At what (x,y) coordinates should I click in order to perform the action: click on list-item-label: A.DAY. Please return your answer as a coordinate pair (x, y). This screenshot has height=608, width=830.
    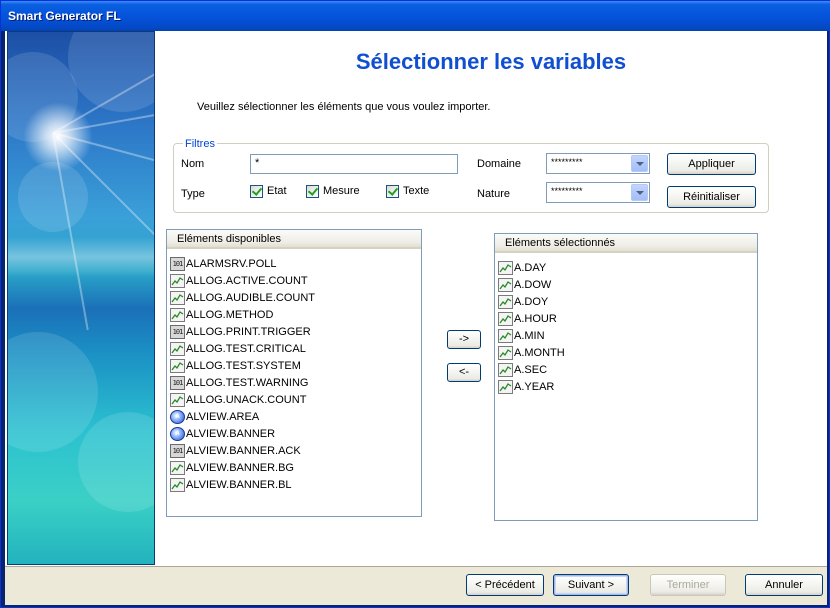
    Looking at the image, I should click on (530, 267).